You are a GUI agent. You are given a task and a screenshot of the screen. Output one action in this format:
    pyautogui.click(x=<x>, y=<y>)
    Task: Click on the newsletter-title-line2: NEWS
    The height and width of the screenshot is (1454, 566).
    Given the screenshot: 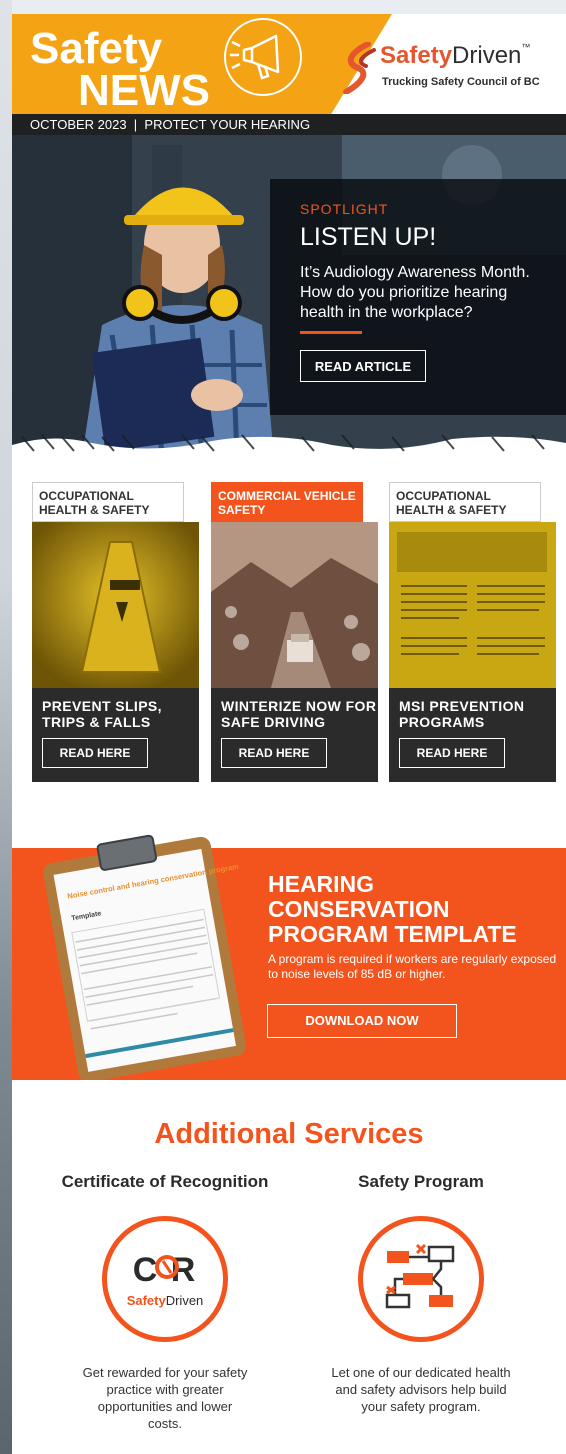 What is the action you would take?
    pyautogui.click(x=144, y=90)
    